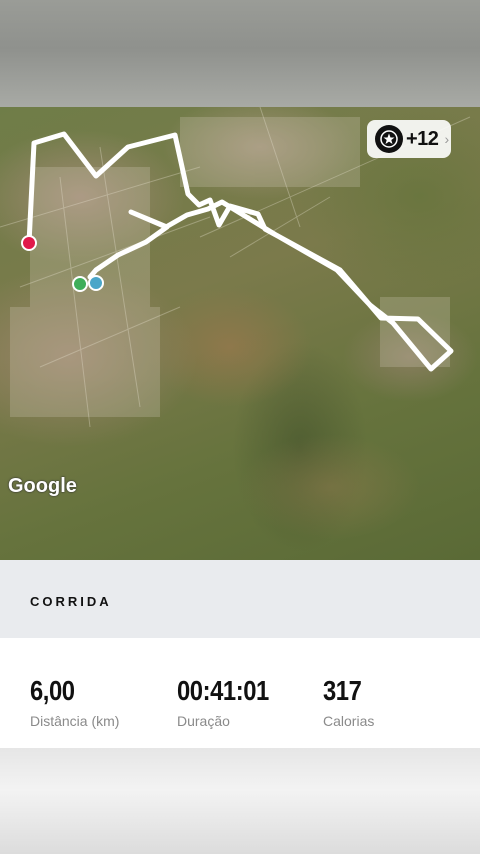 The height and width of the screenshot is (854, 480). What do you see at coordinates (223, 690) in the screenshot?
I see `duration-value: 00:41:01` at bounding box center [223, 690].